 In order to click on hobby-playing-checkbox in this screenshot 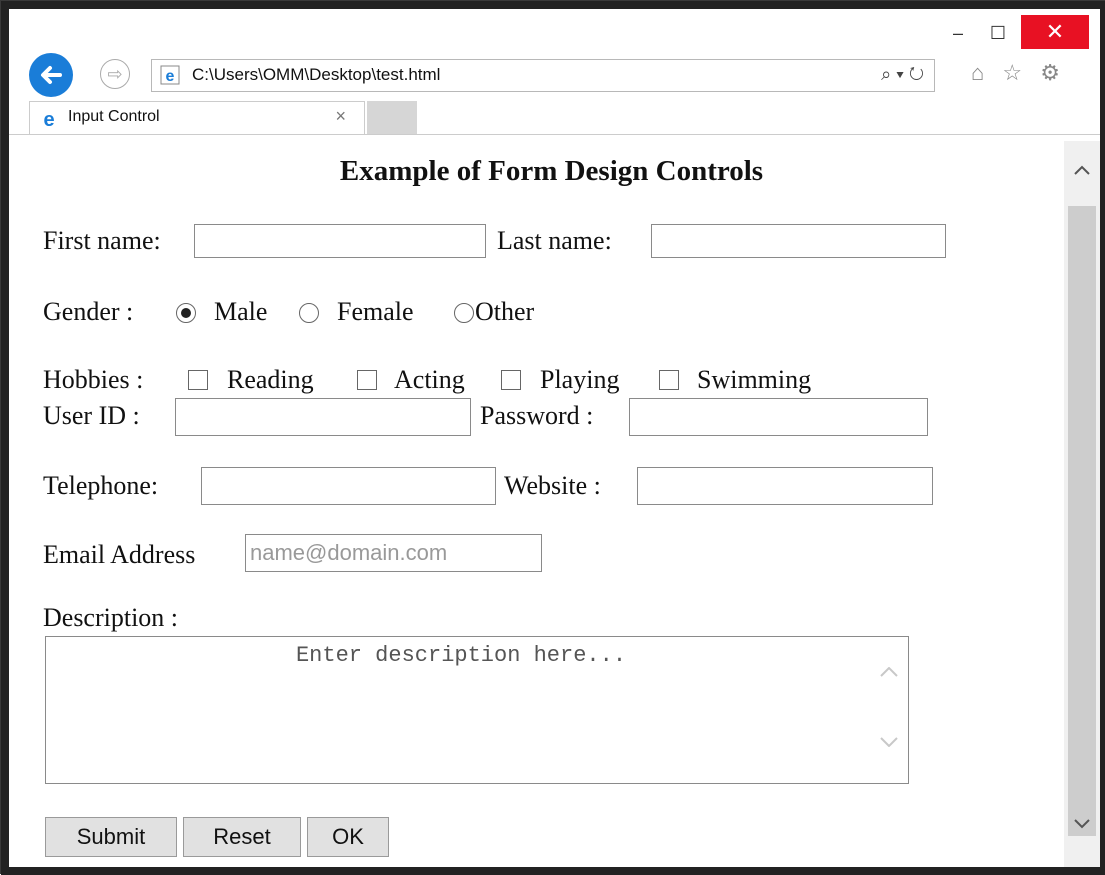, I will do `click(511, 380)`.